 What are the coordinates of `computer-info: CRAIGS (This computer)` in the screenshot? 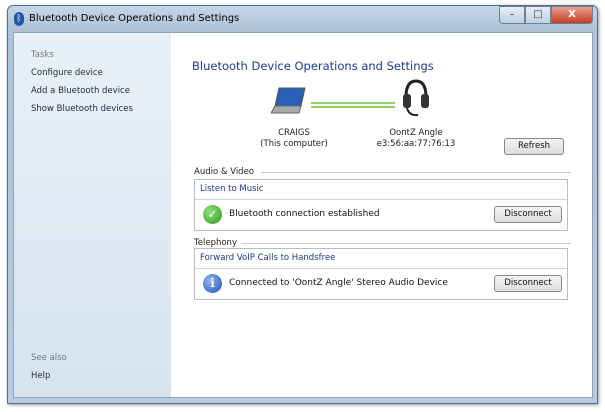 It's located at (294, 139).